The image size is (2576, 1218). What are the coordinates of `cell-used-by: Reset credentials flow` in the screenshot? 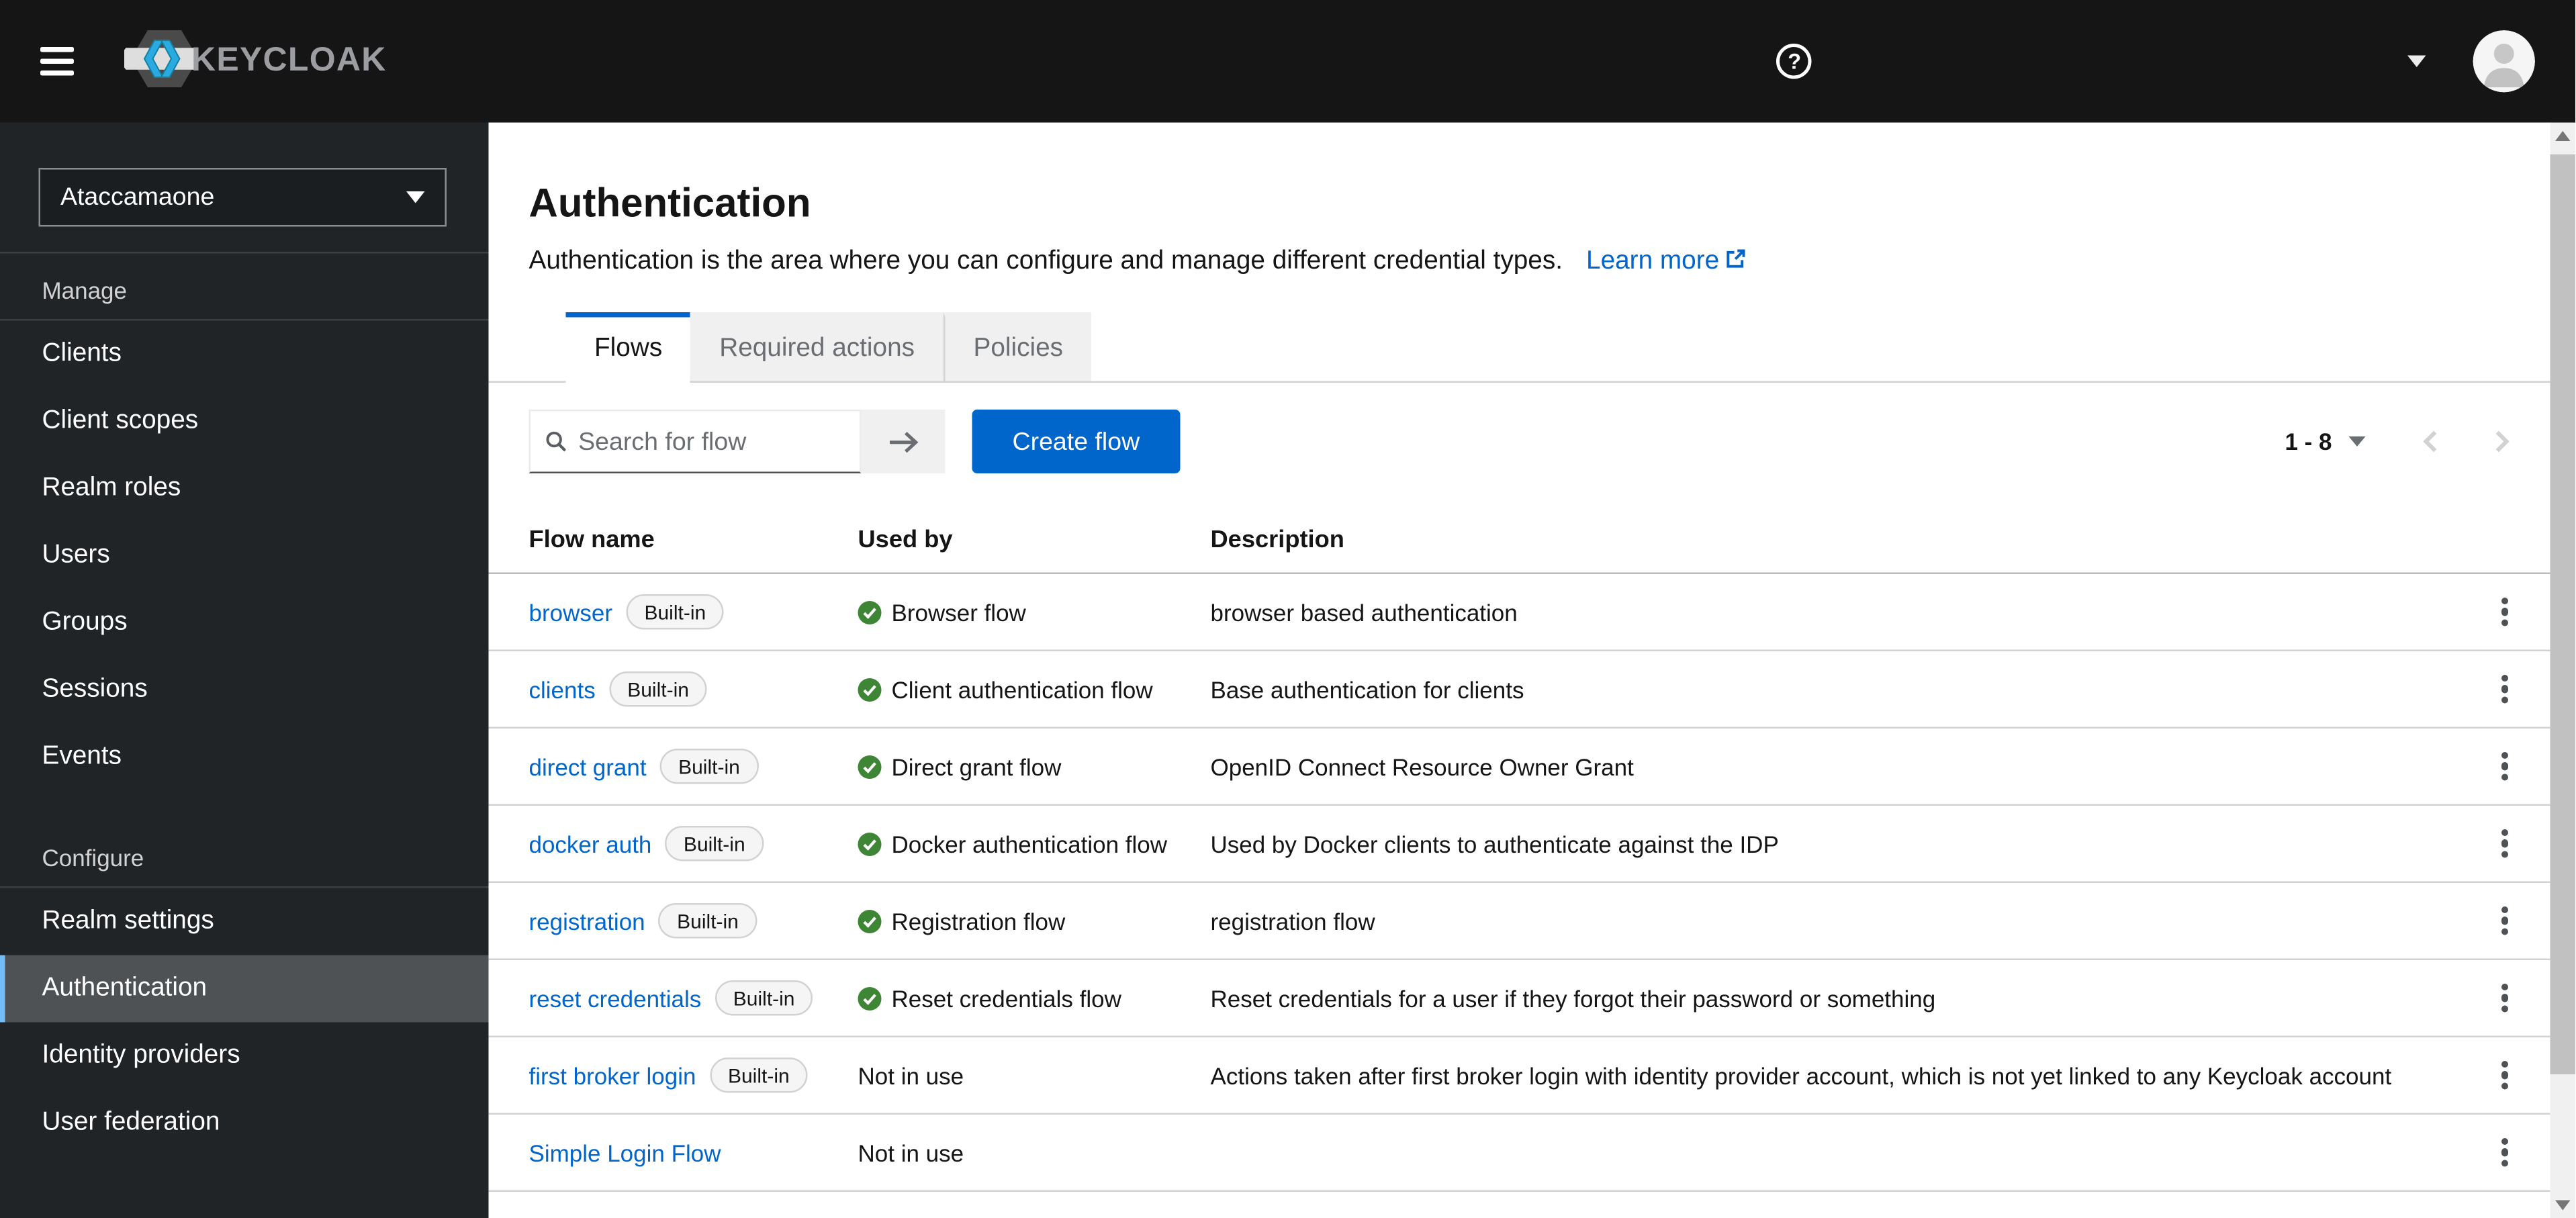 It's located at (1034, 998).